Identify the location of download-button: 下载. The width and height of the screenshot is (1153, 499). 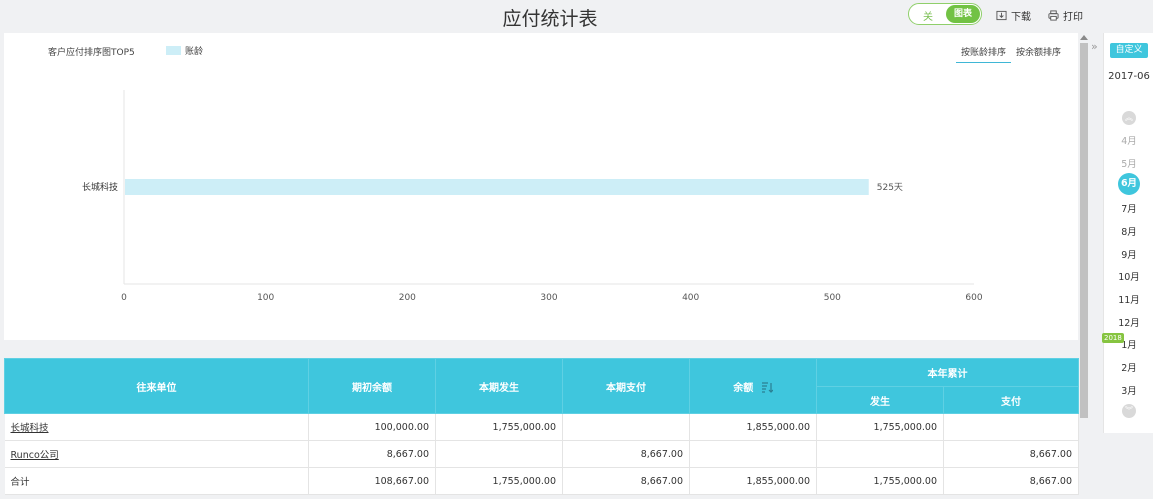
(1013, 15).